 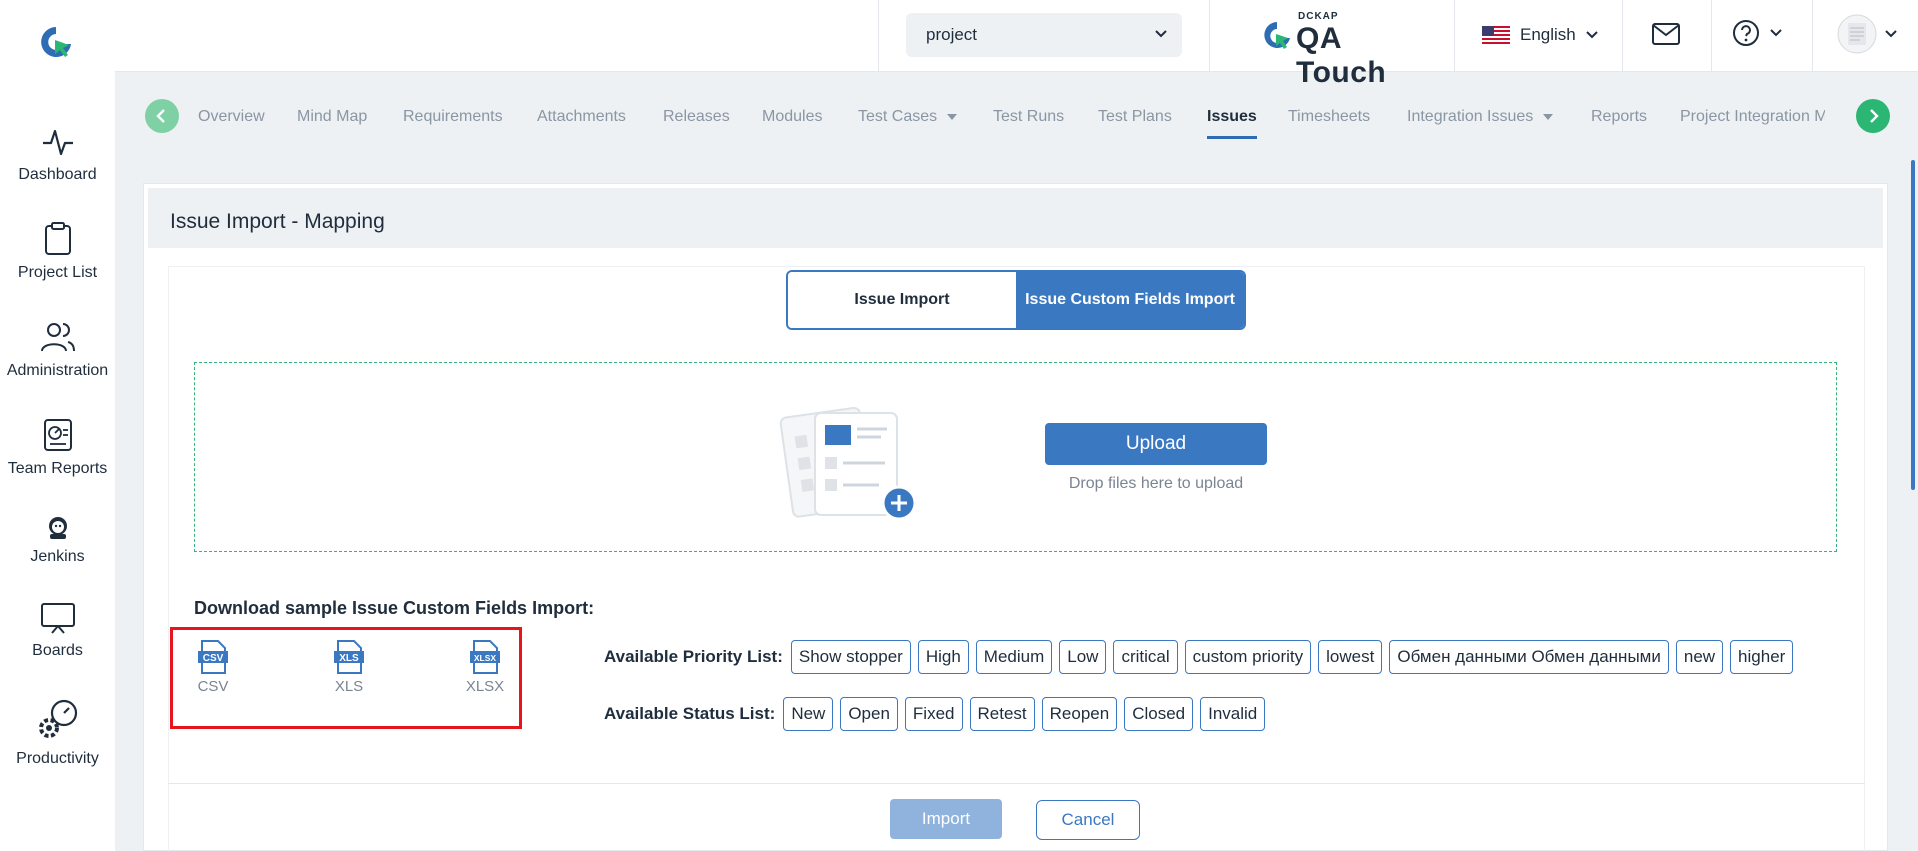 I want to click on sidebar-item-administration: Administration, so click(x=57, y=350).